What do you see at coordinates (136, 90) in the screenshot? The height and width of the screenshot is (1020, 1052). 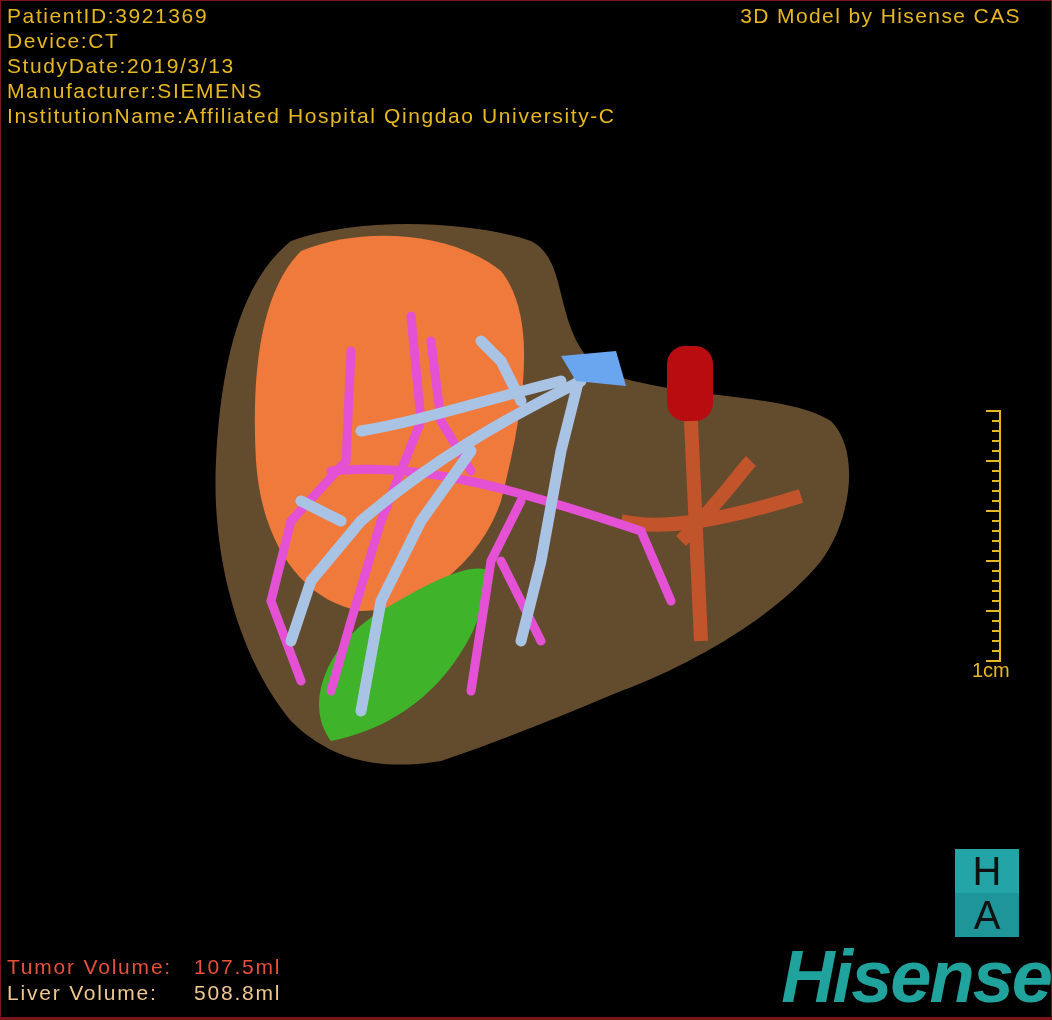 I see `patient-info-text: Manufacturer:SIEMENS` at bounding box center [136, 90].